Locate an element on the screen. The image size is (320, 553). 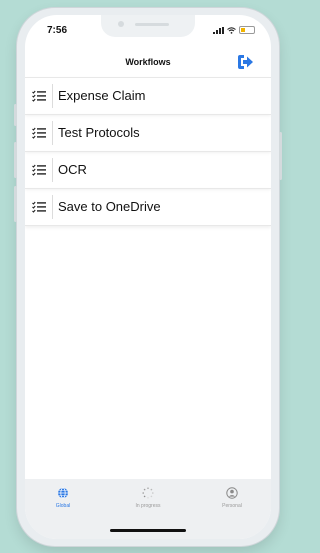
wifi-icon is located at coordinates (231, 30).